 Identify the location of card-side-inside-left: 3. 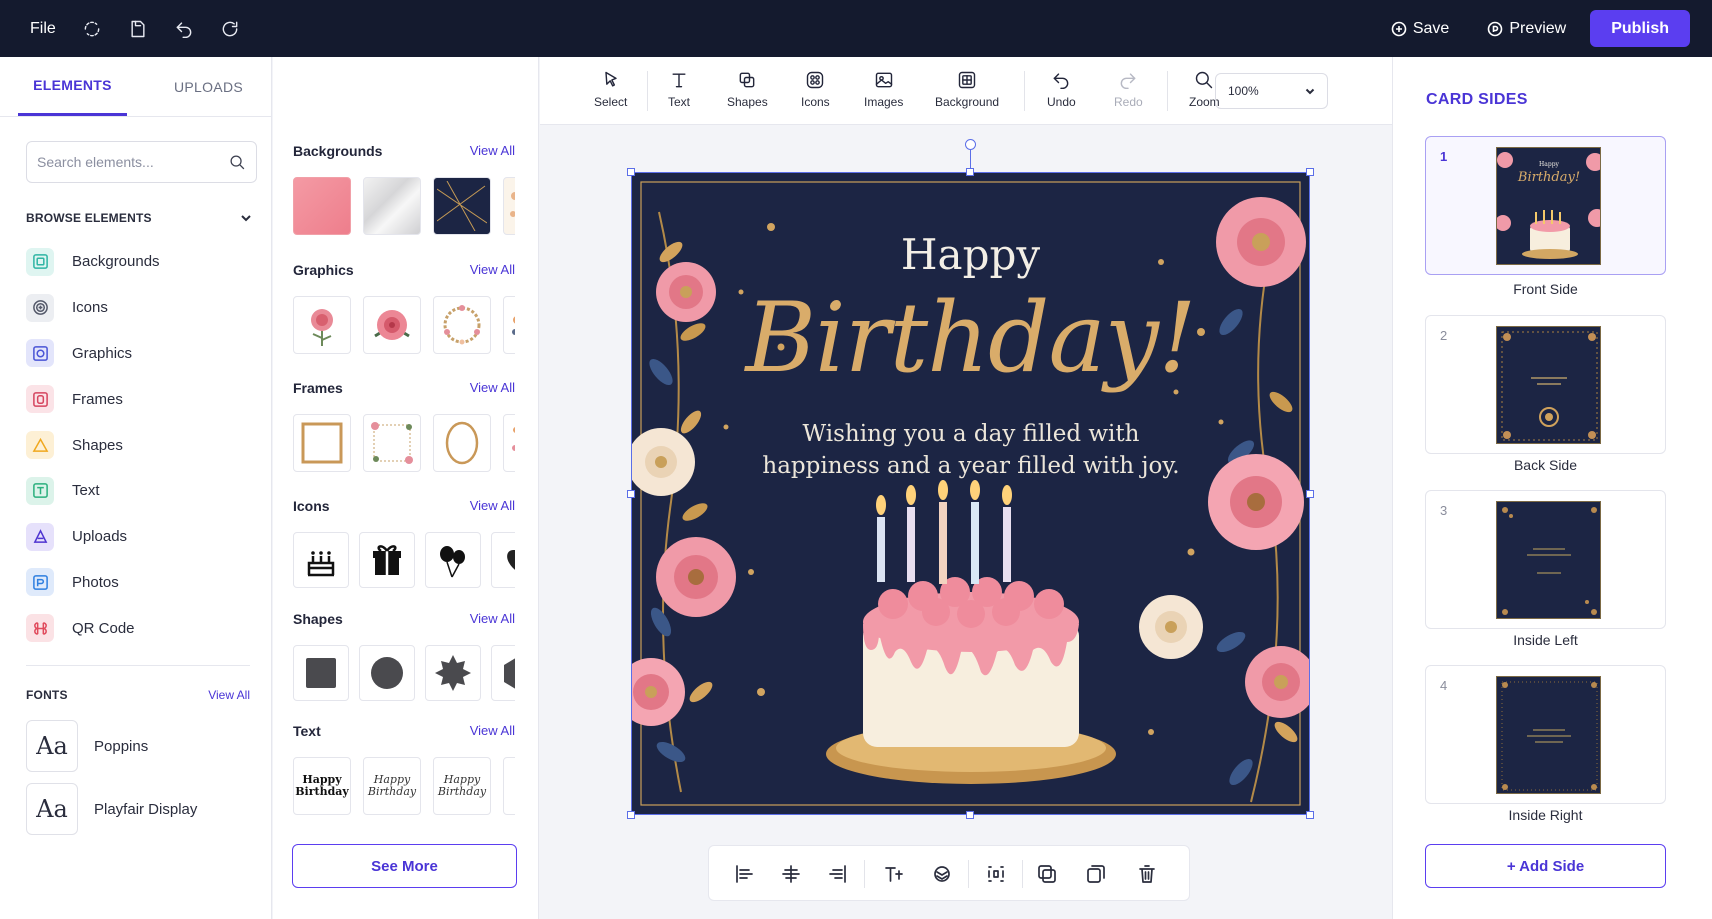
(1545, 559).